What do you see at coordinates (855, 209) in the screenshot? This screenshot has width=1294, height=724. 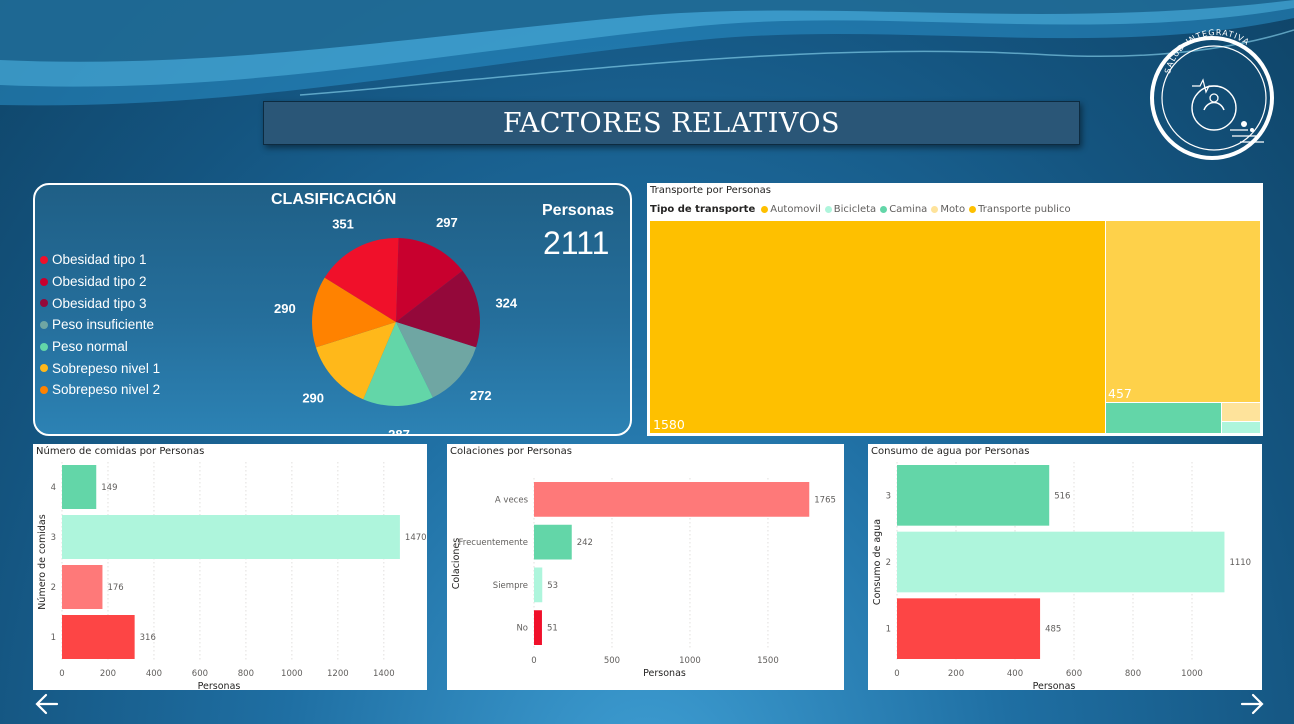 I see `transport-legend-label: Bicicleta` at bounding box center [855, 209].